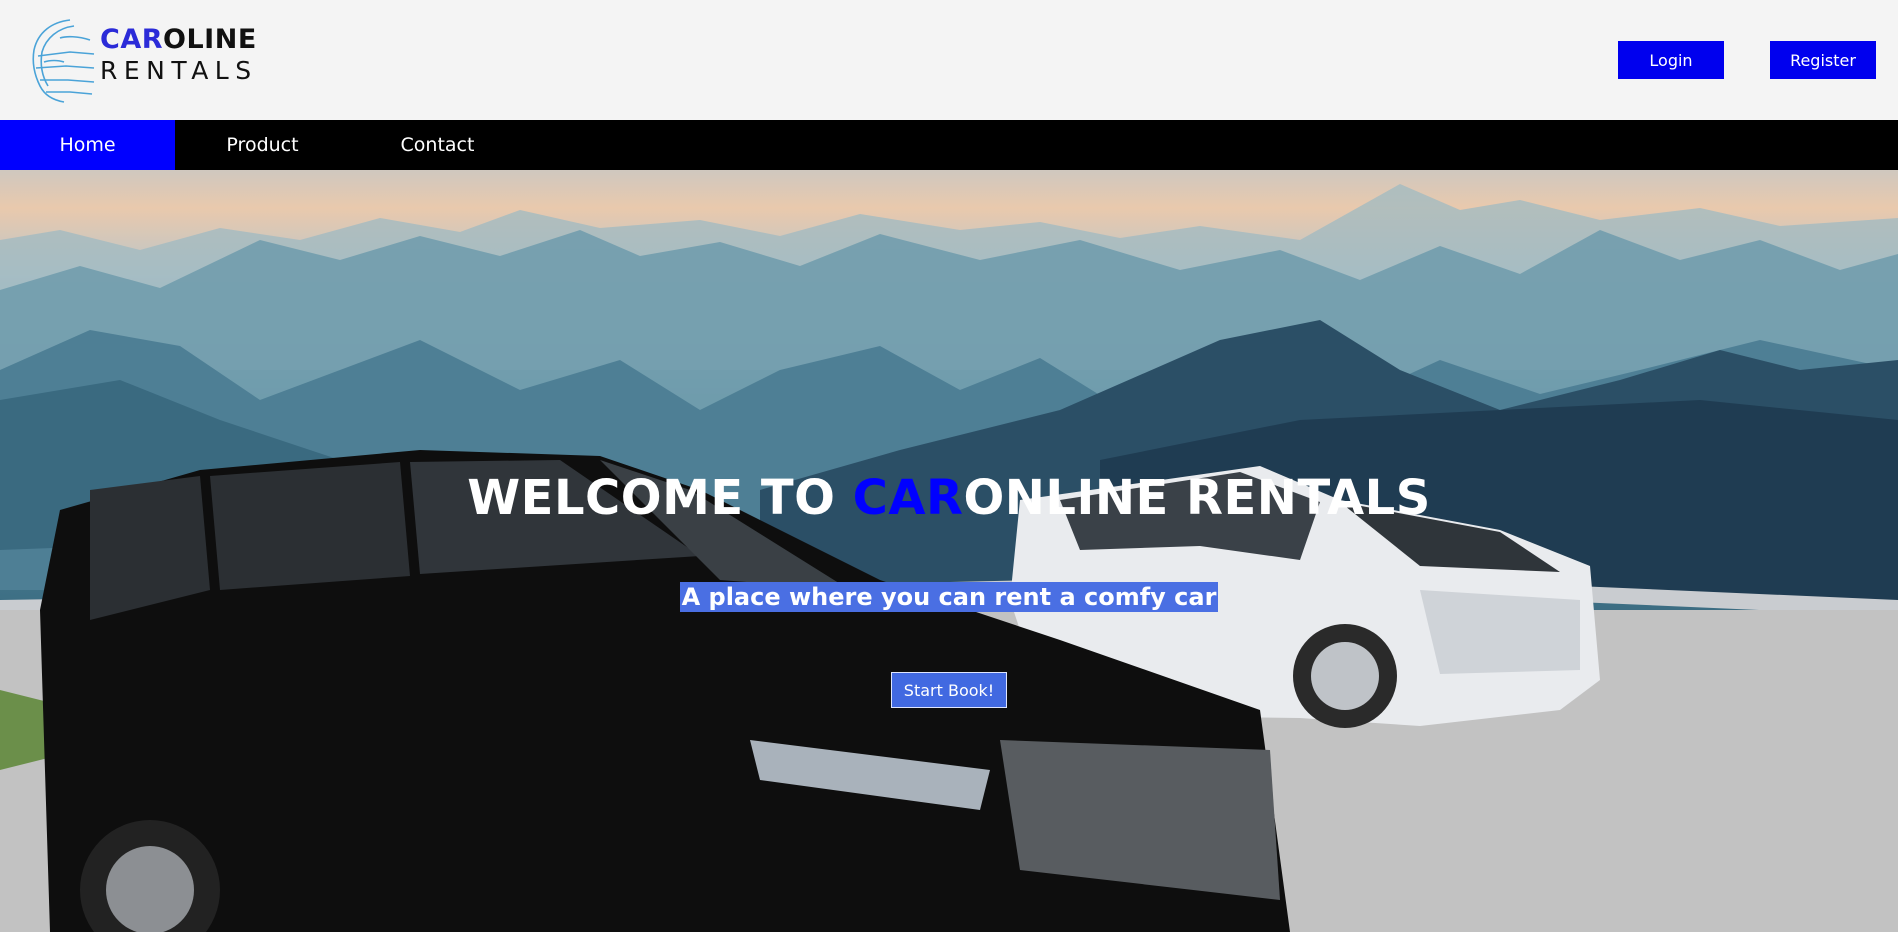 The image size is (1898, 932). What do you see at coordinates (132, 39) in the screenshot?
I see `logo-accent-text: CAR` at bounding box center [132, 39].